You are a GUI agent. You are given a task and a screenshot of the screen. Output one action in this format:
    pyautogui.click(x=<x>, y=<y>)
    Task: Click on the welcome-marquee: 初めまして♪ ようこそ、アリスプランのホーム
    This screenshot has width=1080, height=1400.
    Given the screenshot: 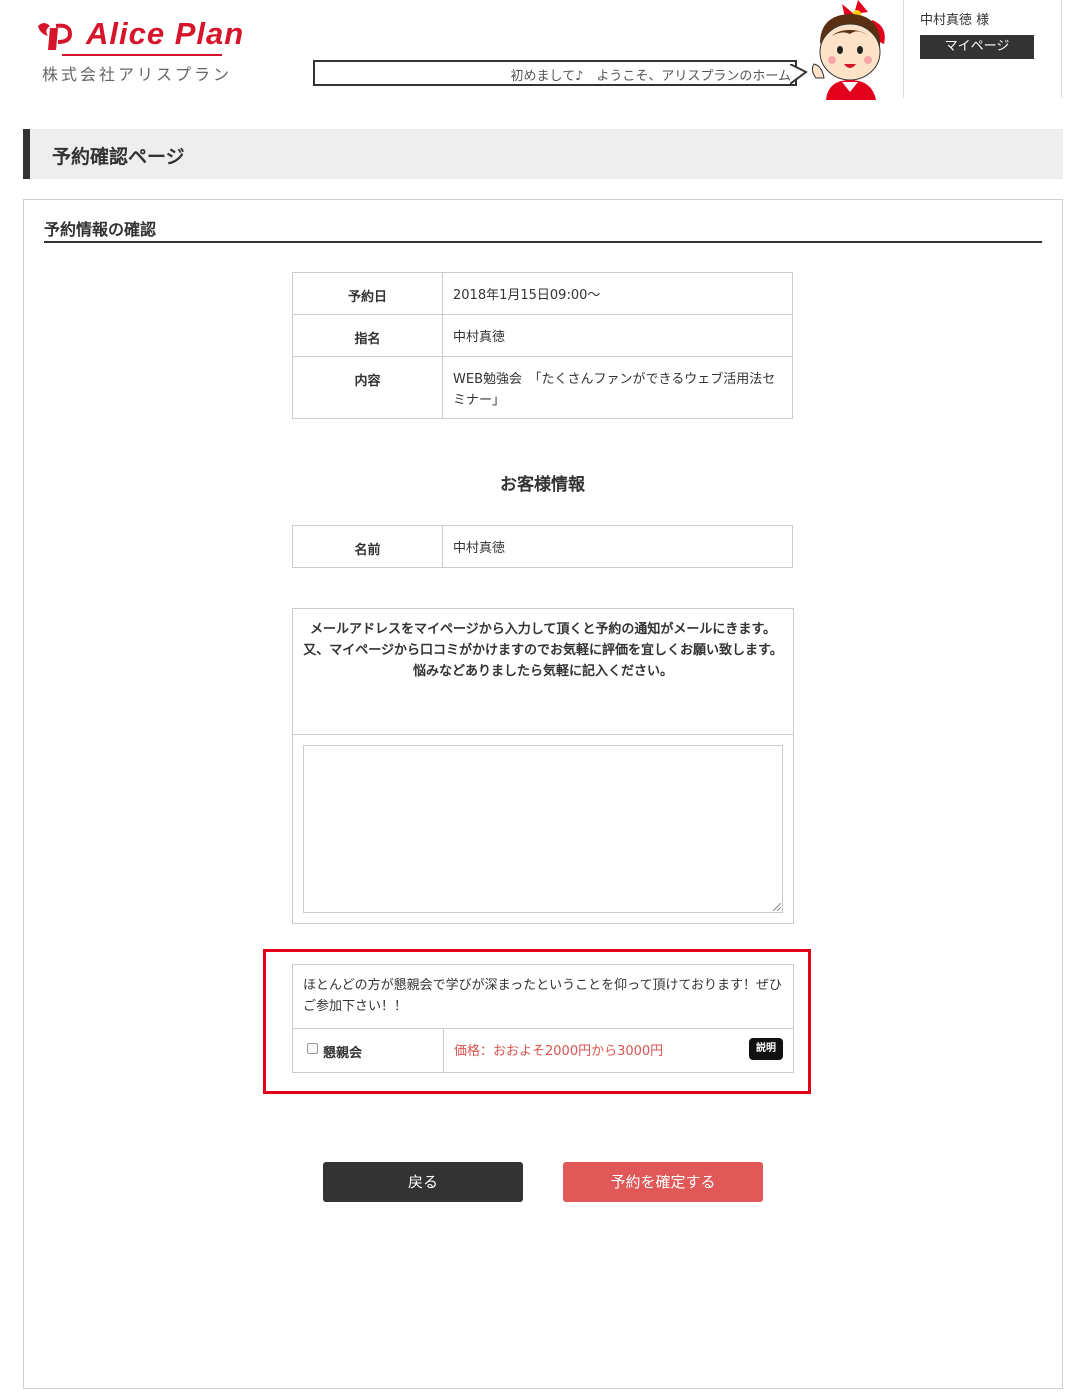 What is the action you would take?
    pyautogui.click(x=555, y=73)
    